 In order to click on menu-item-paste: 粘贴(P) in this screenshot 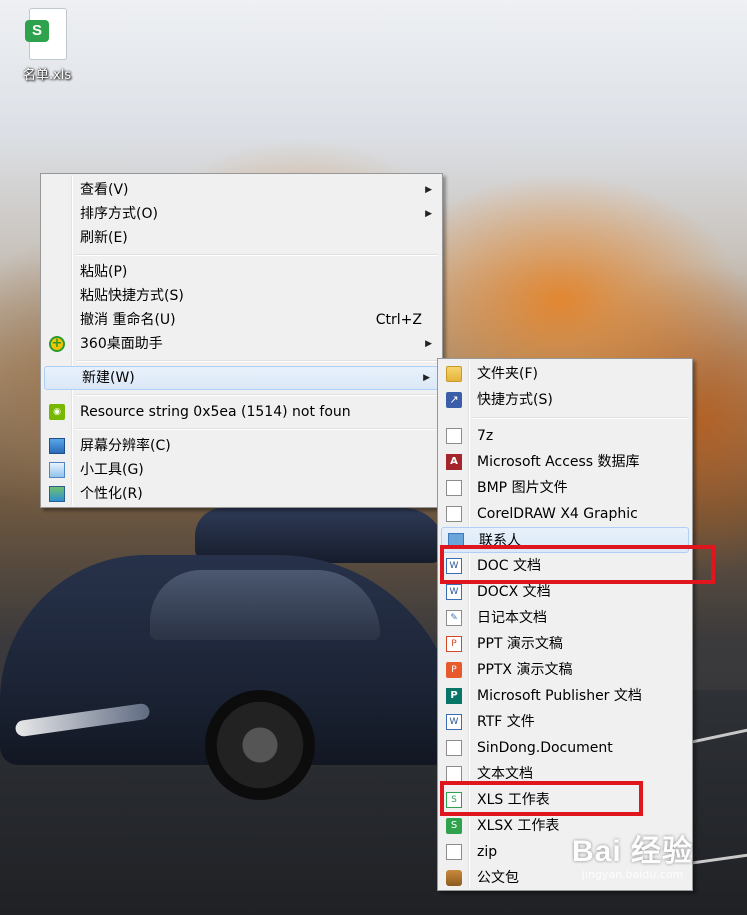, I will do `click(241, 272)`.